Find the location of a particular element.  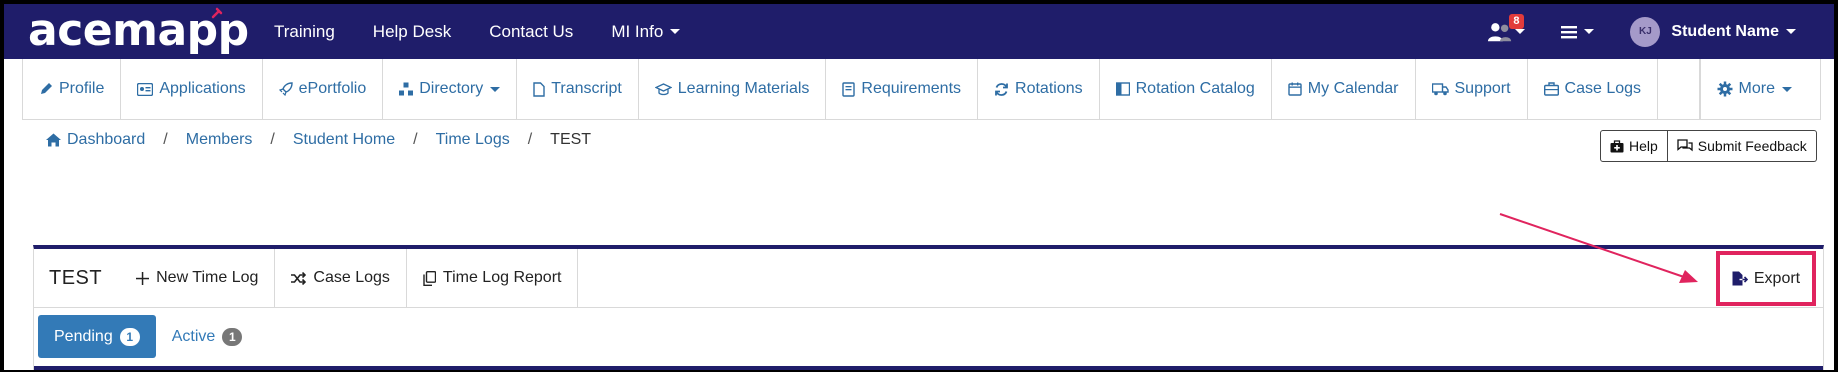

nav-contact-us: Contact Us is located at coordinates (531, 32).